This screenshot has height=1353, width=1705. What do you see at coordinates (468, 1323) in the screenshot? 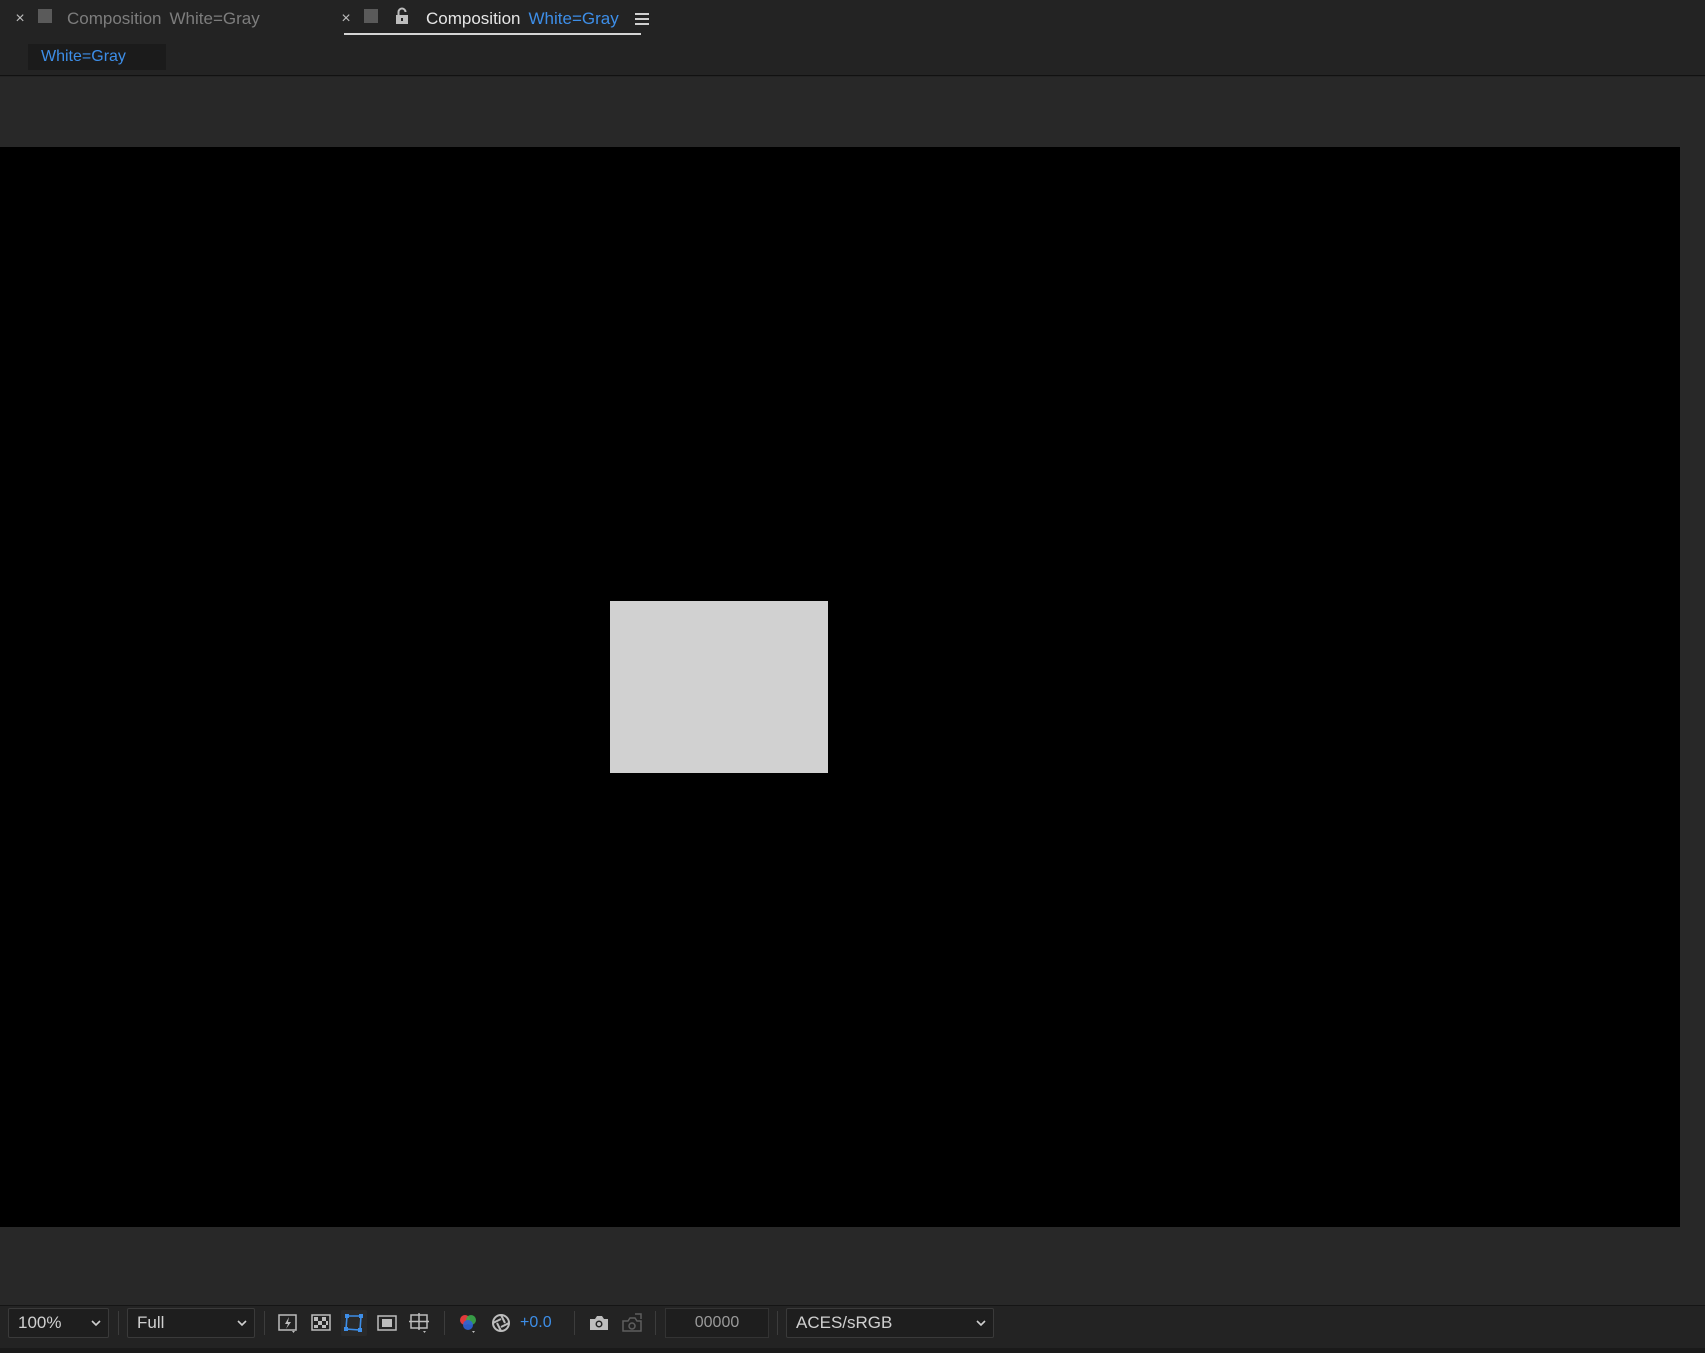
I see `channel-rgb-icon` at bounding box center [468, 1323].